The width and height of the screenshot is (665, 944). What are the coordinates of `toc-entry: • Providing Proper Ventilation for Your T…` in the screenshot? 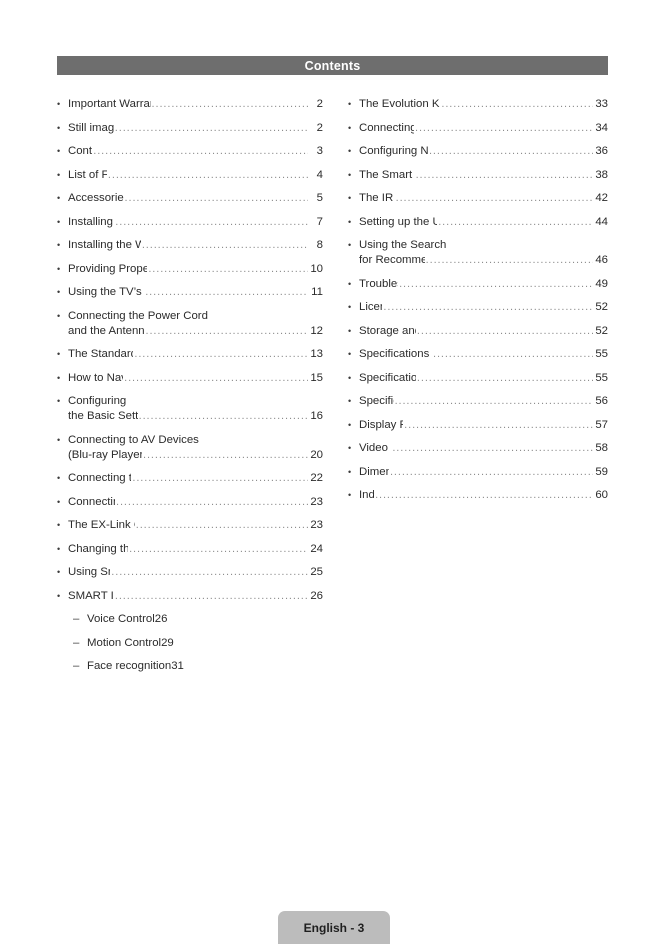 It's located at (190, 269).